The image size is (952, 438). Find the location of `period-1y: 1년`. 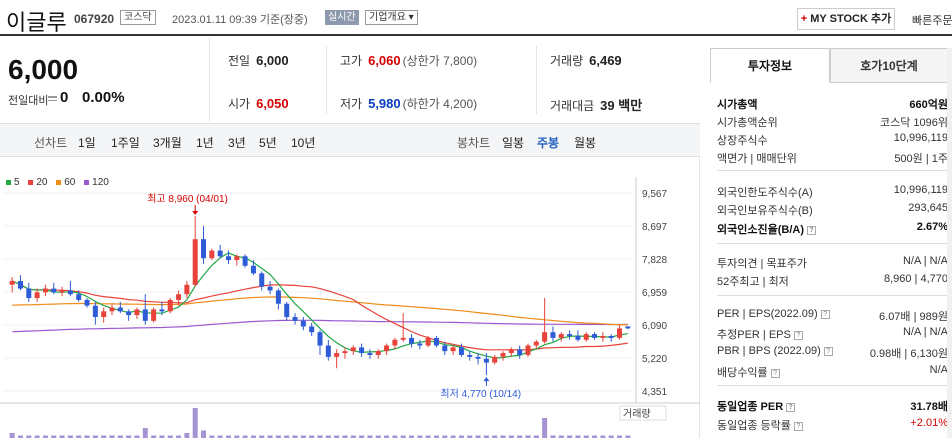

period-1y: 1년 is located at coordinates (205, 142).